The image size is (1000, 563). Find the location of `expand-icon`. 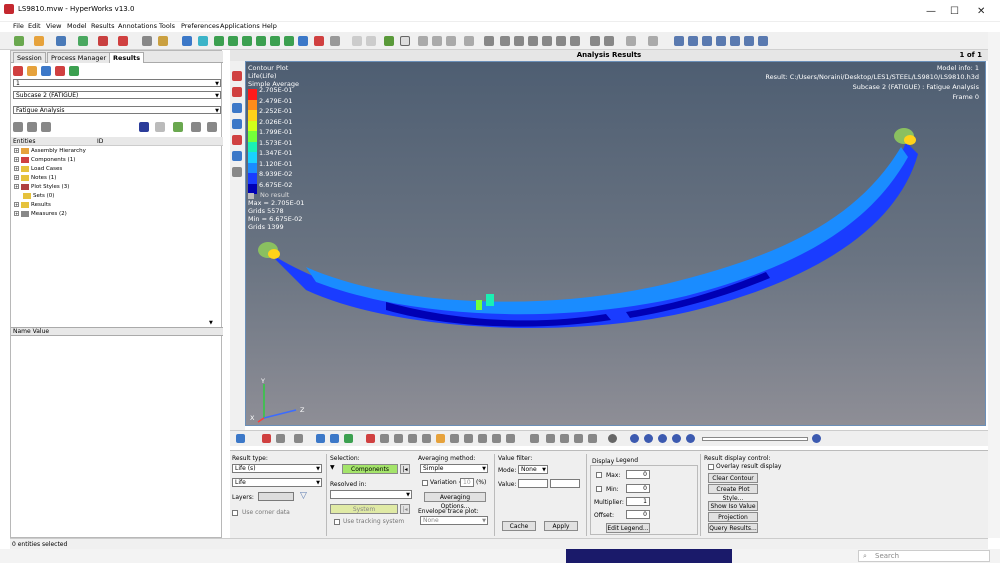

expand-icon is located at coordinates (18, 127).